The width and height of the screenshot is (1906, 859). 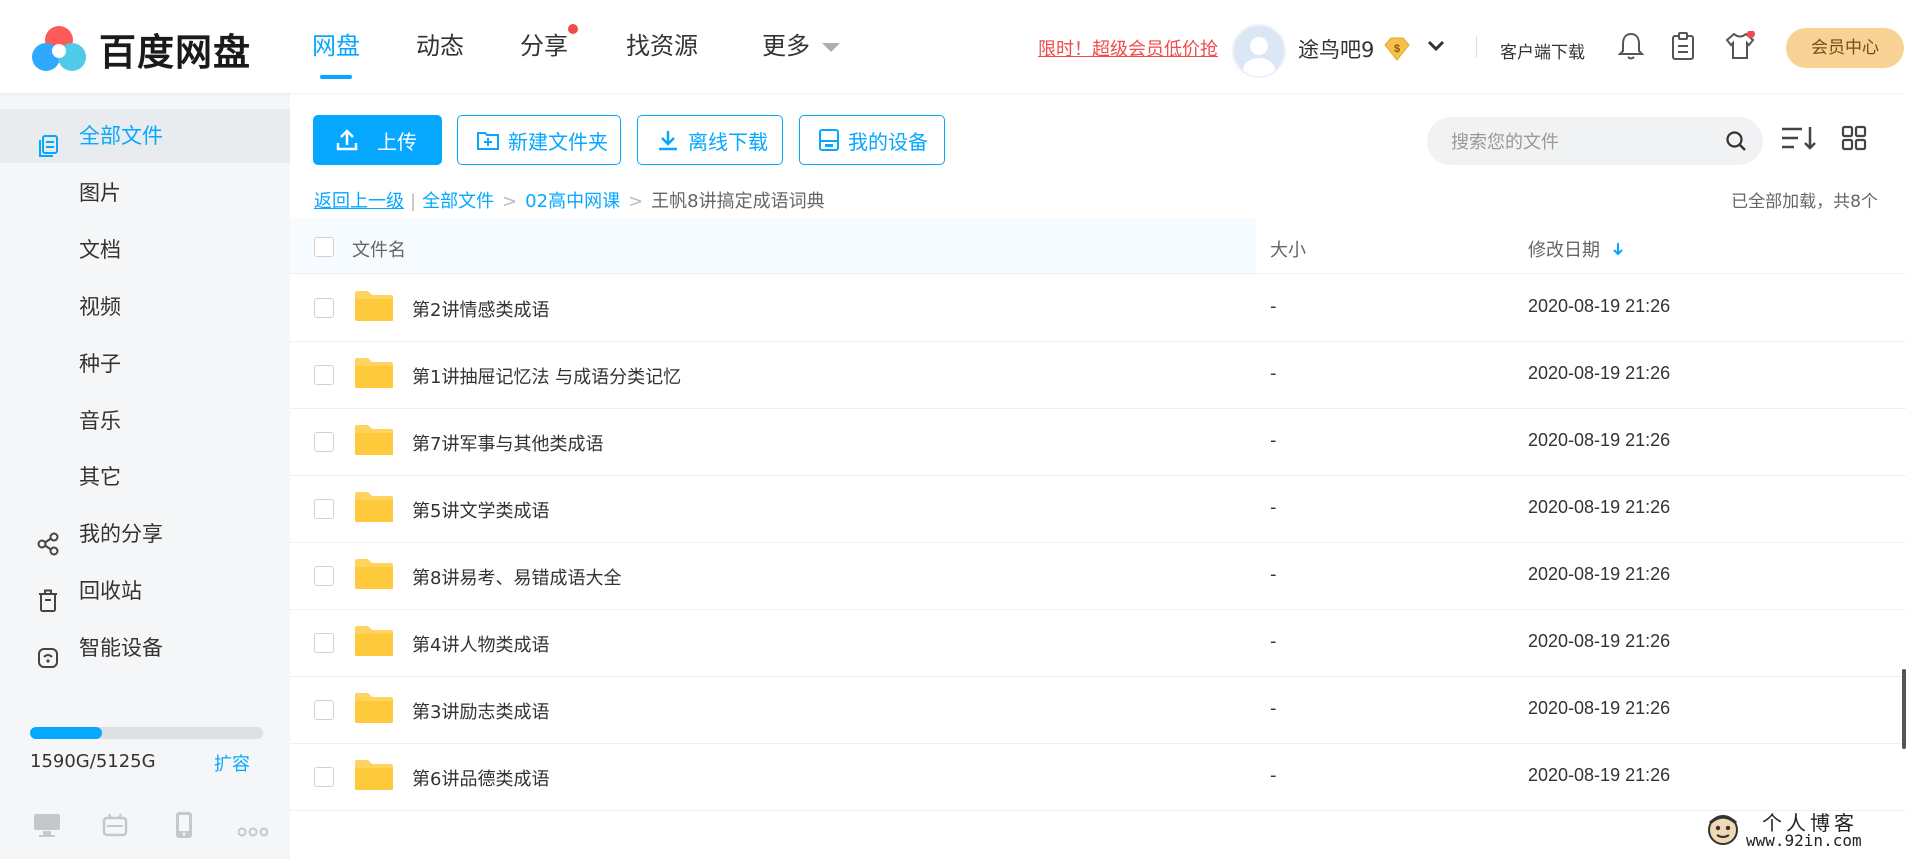 What do you see at coordinates (480, 711) in the screenshot?
I see `file-name: 第3讲励志类成语` at bounding box center [480, 711].